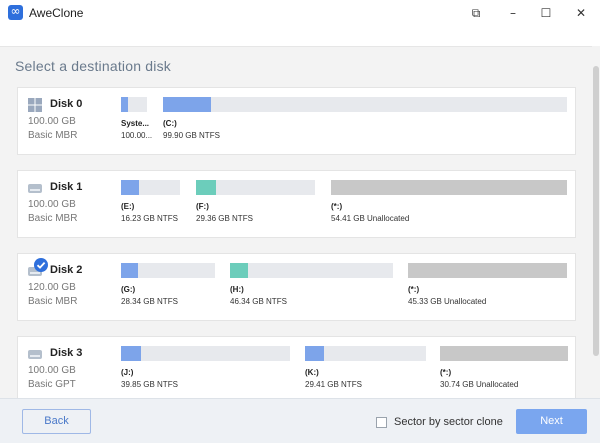 This screenshot has width=600, height=443. Describe the element at coordinates (476, 13) in the screenshot. I see `restore-window-icon: ⧉` at that location.